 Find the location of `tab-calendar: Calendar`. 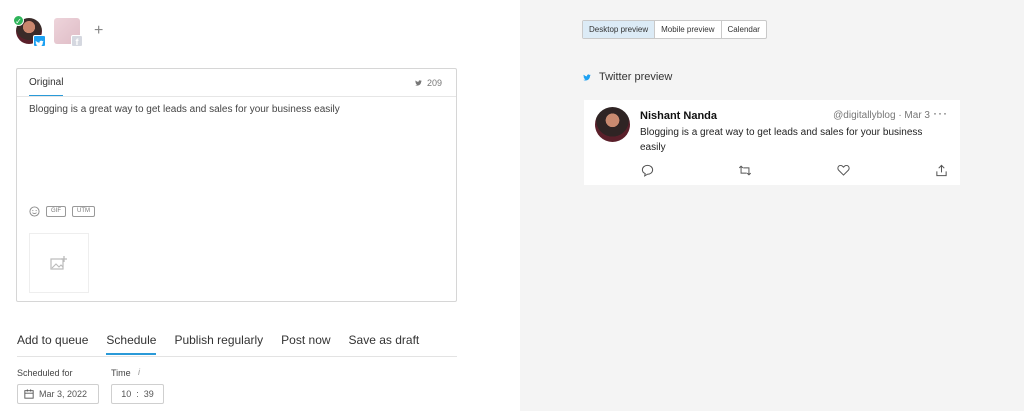

tab-calendar: Calendar is located at coordinates (744, 29).